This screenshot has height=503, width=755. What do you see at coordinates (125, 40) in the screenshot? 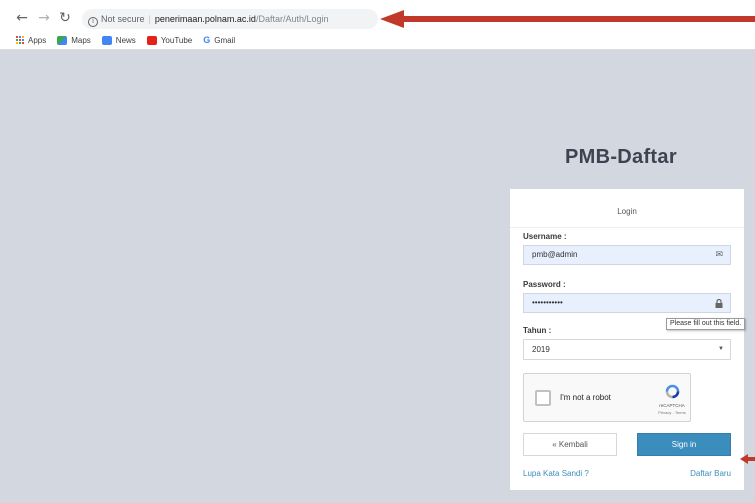
I see `bookmark-label: News` at bounding box center [125, 40].